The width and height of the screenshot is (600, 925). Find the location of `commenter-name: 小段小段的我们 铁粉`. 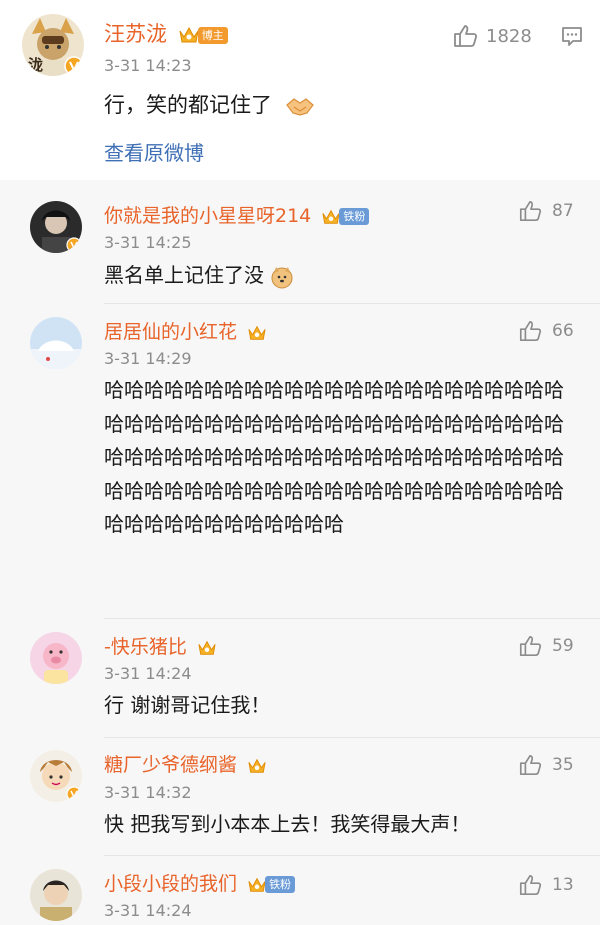

commenter-name: 小段小段的我们 铁粉 is located at coordinates (200, 882).